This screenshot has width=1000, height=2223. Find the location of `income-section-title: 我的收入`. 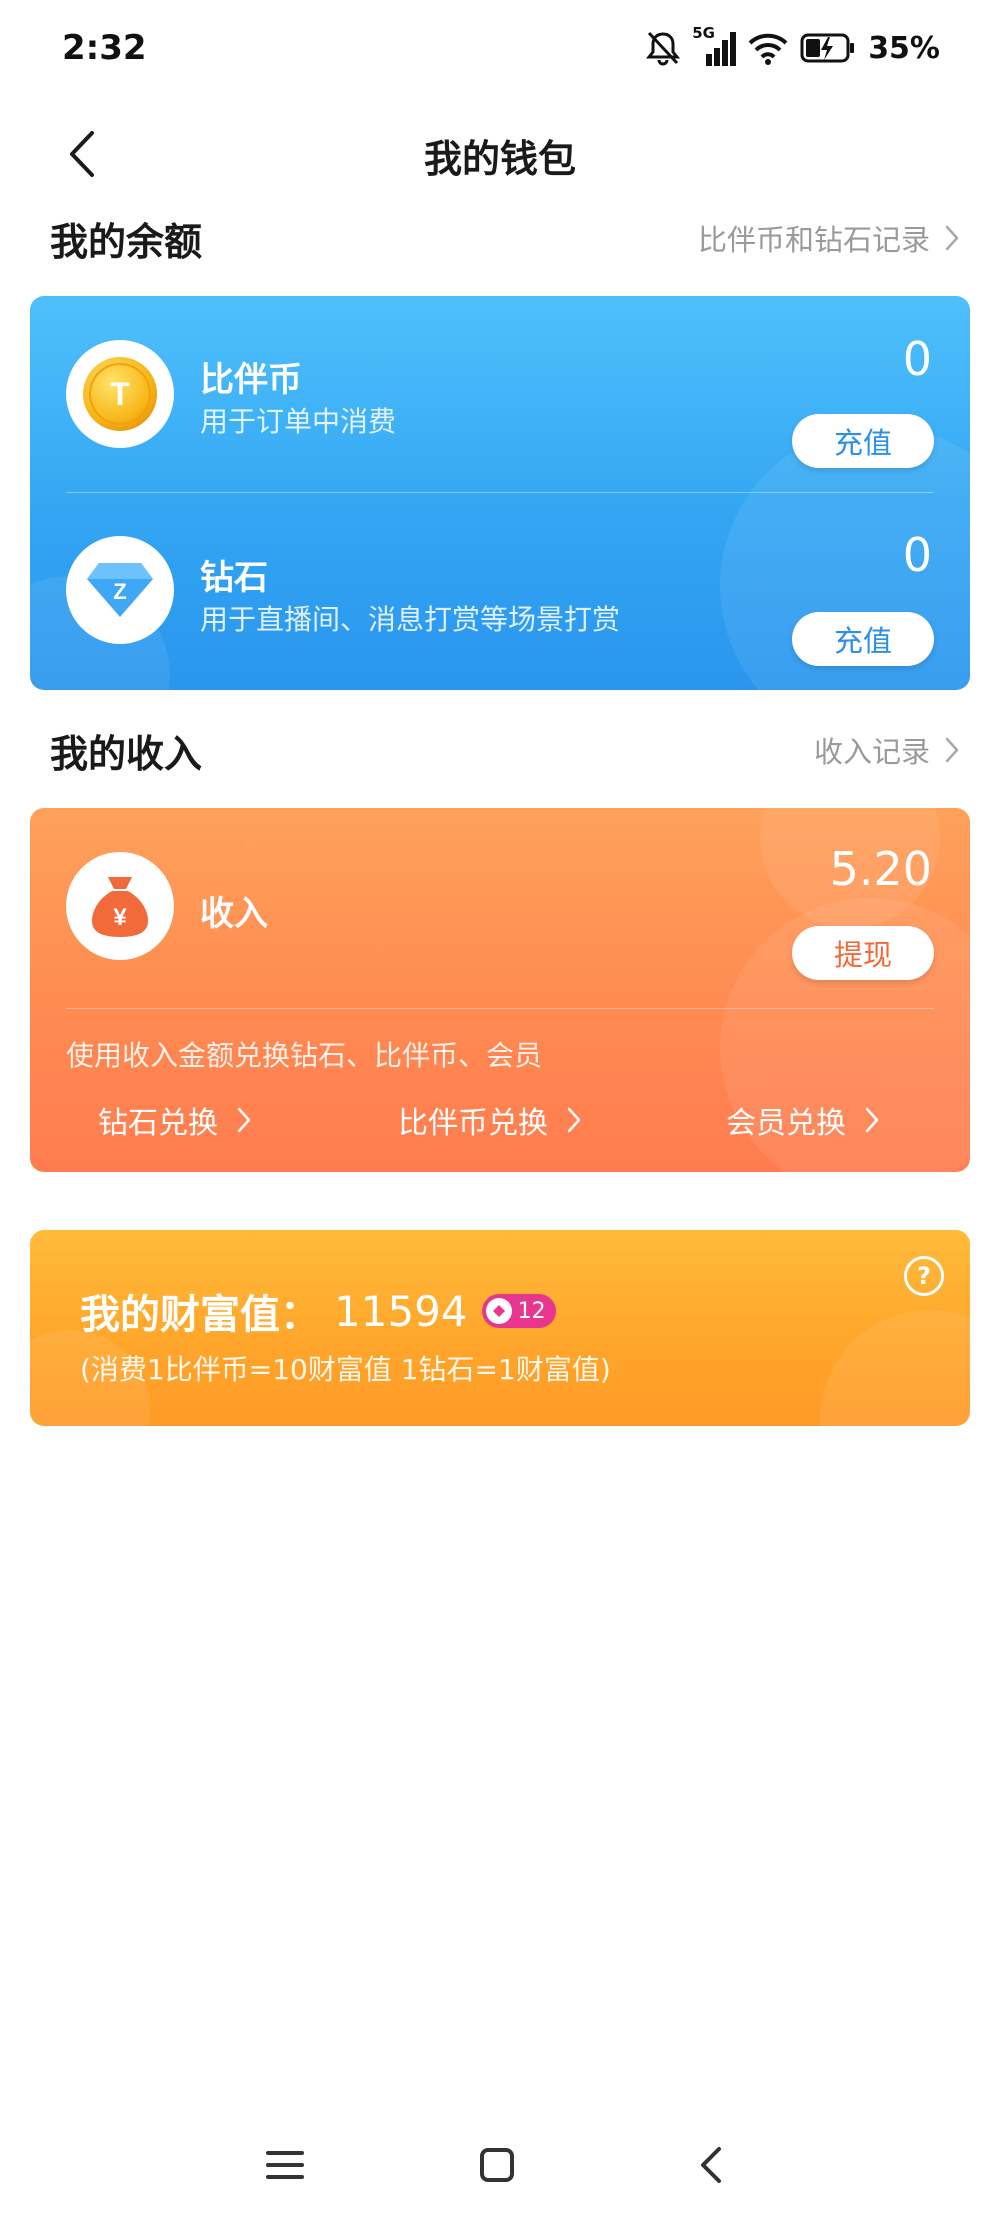

income-section-title: 我的收入 is located at coordinates (126, 753).